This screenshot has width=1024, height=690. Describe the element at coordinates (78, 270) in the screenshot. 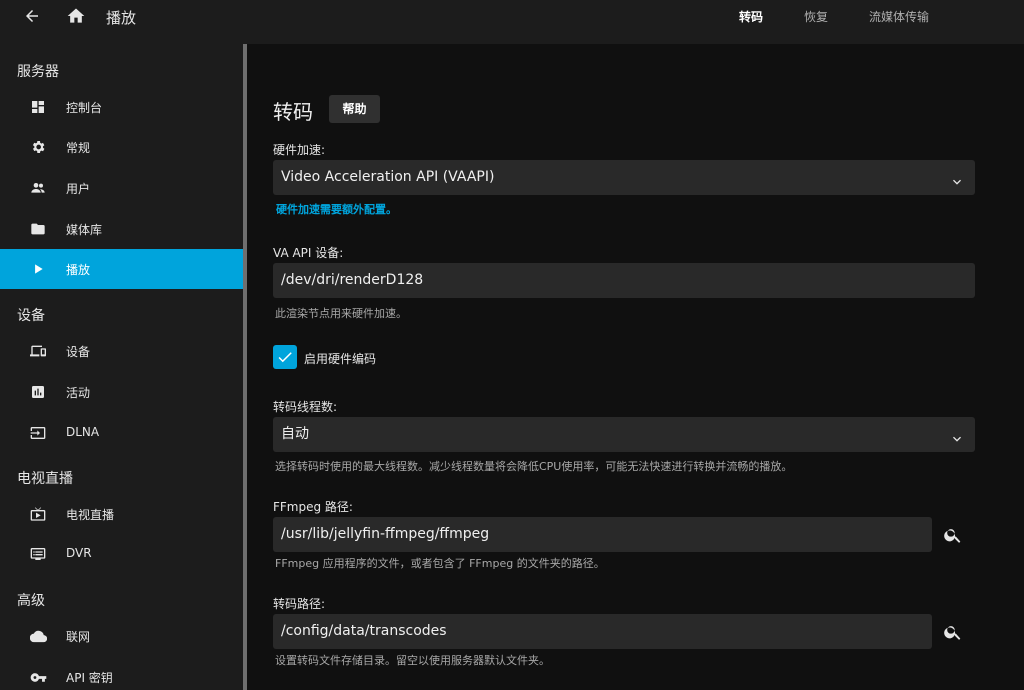

I see `sidebar-item-label: 播放` at that location.